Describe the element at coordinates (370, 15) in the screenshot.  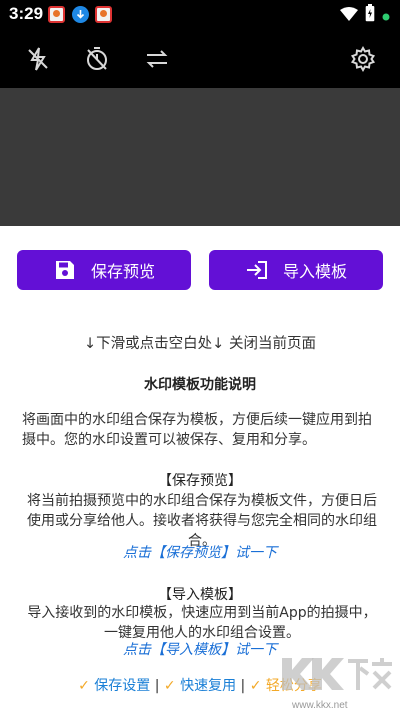
I see `battery-icon` at that location.